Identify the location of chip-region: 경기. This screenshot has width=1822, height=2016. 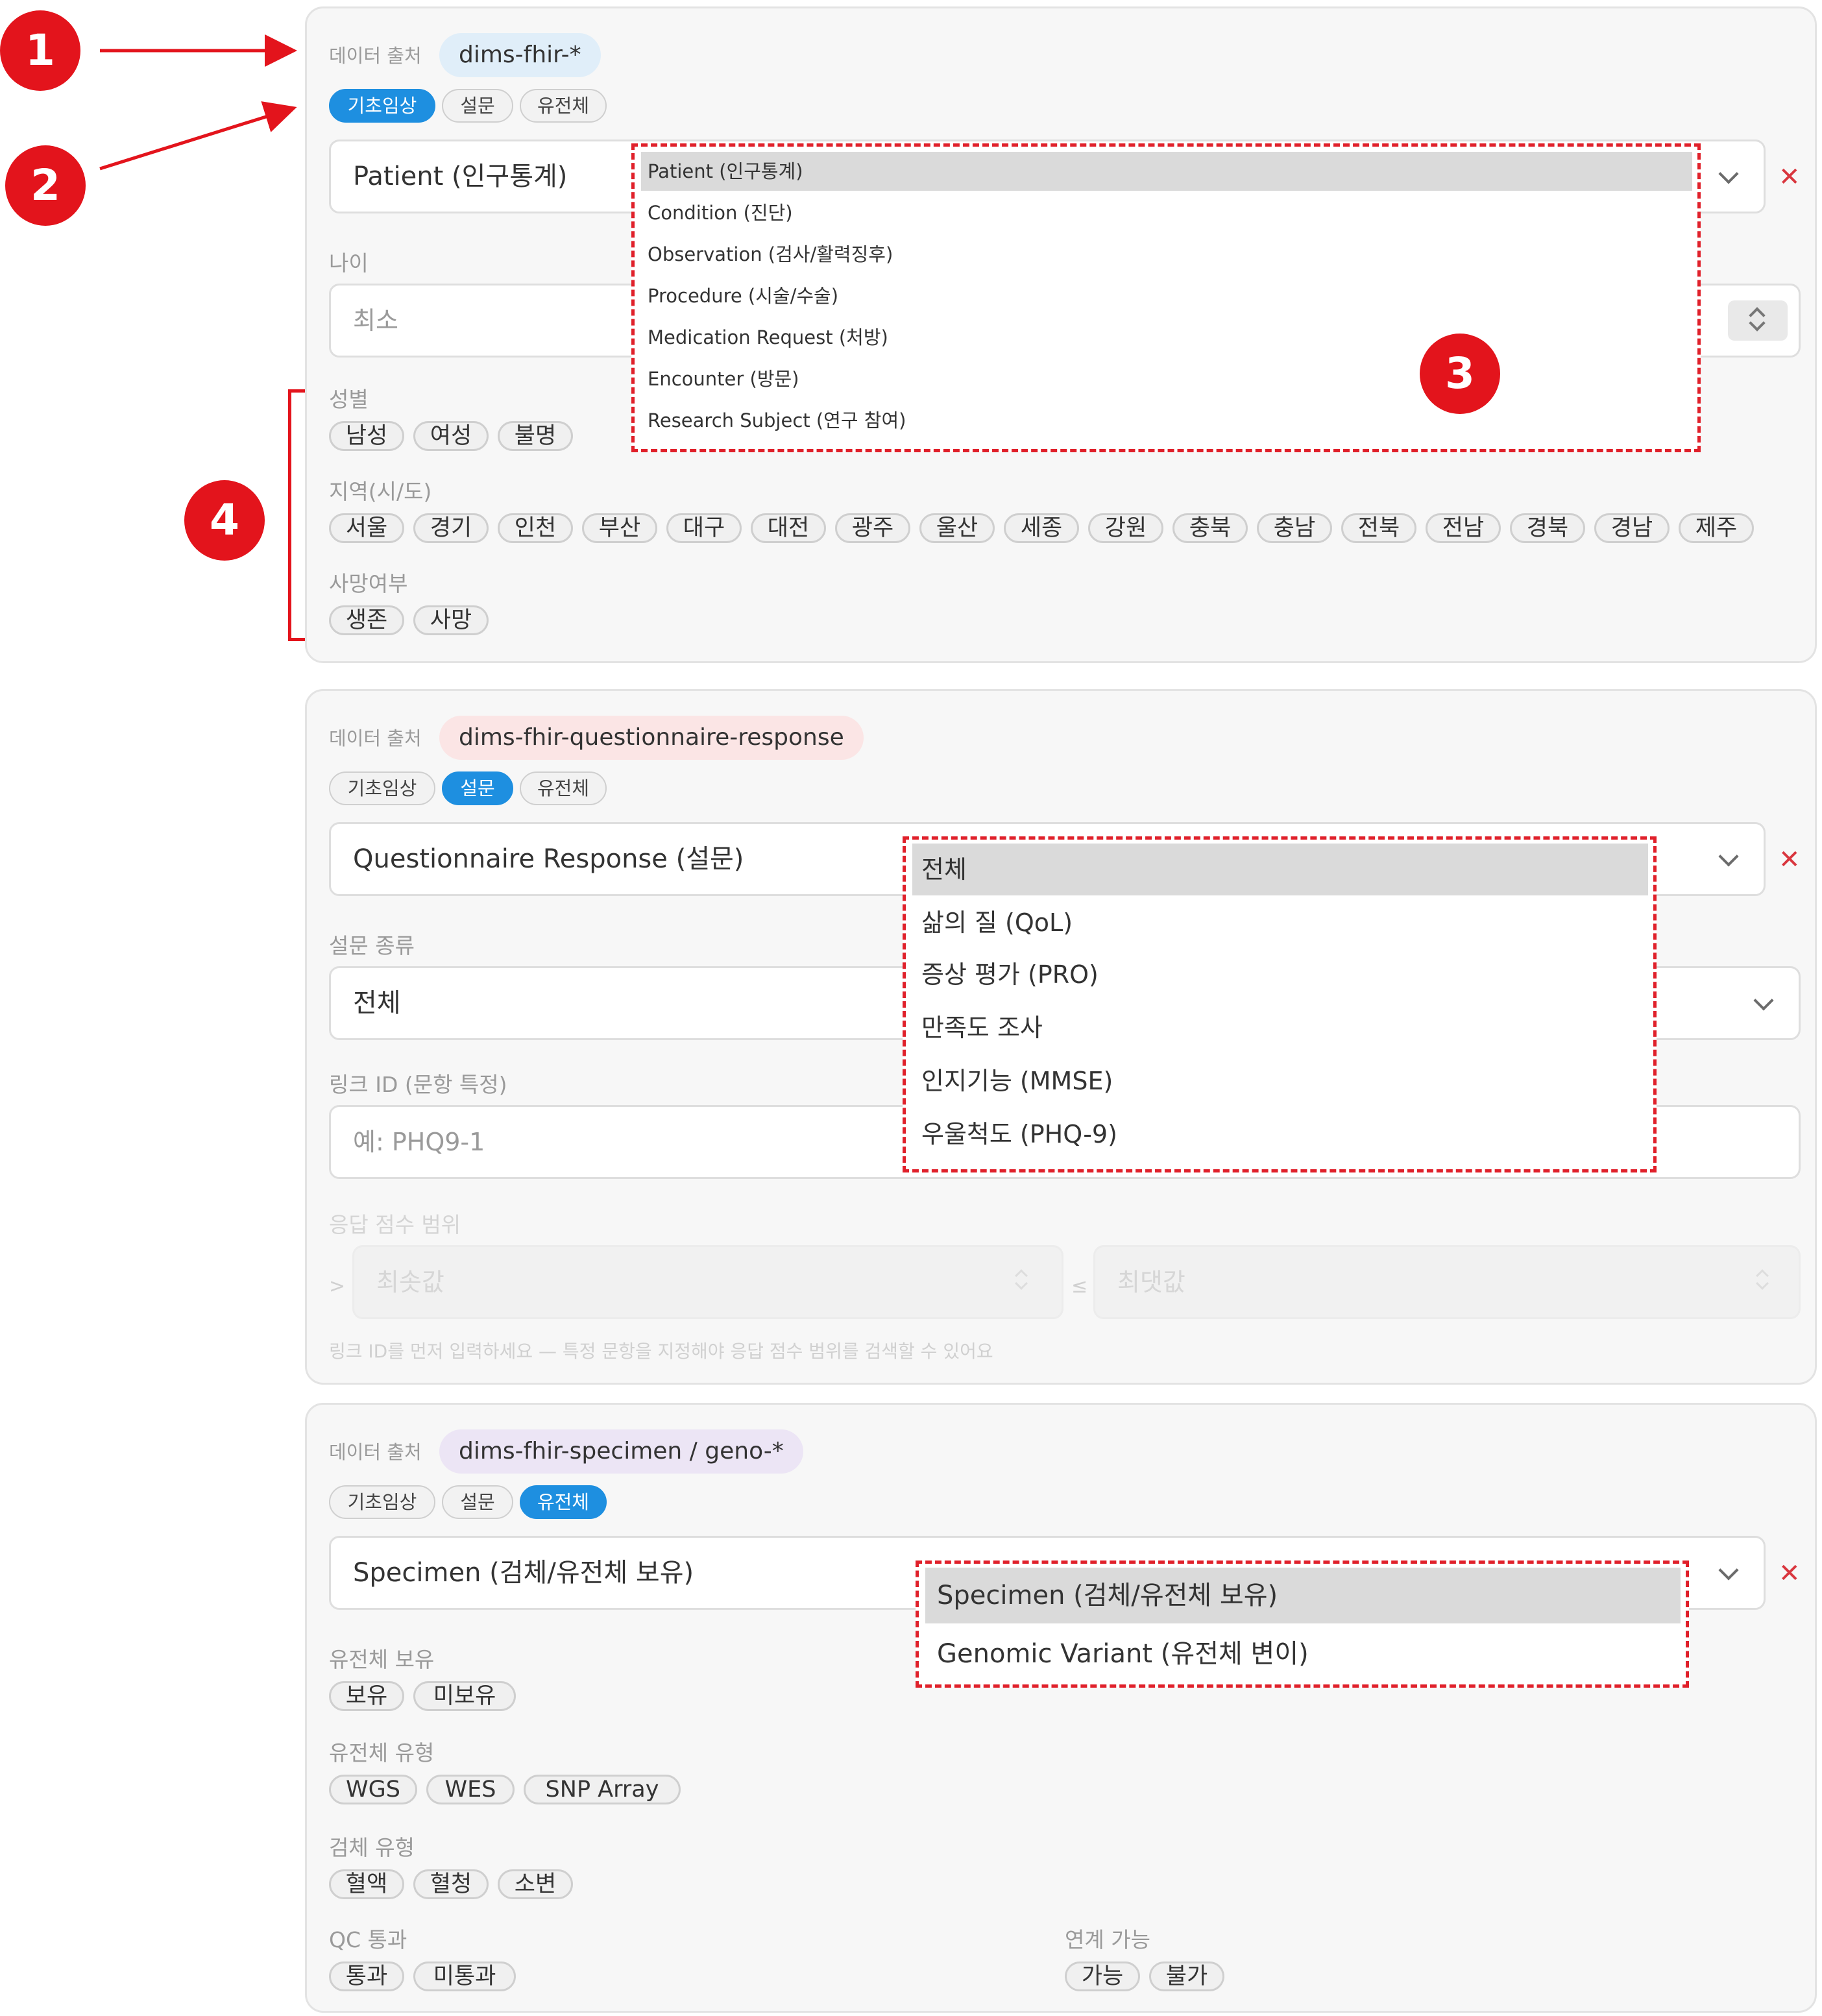
(451, 528).